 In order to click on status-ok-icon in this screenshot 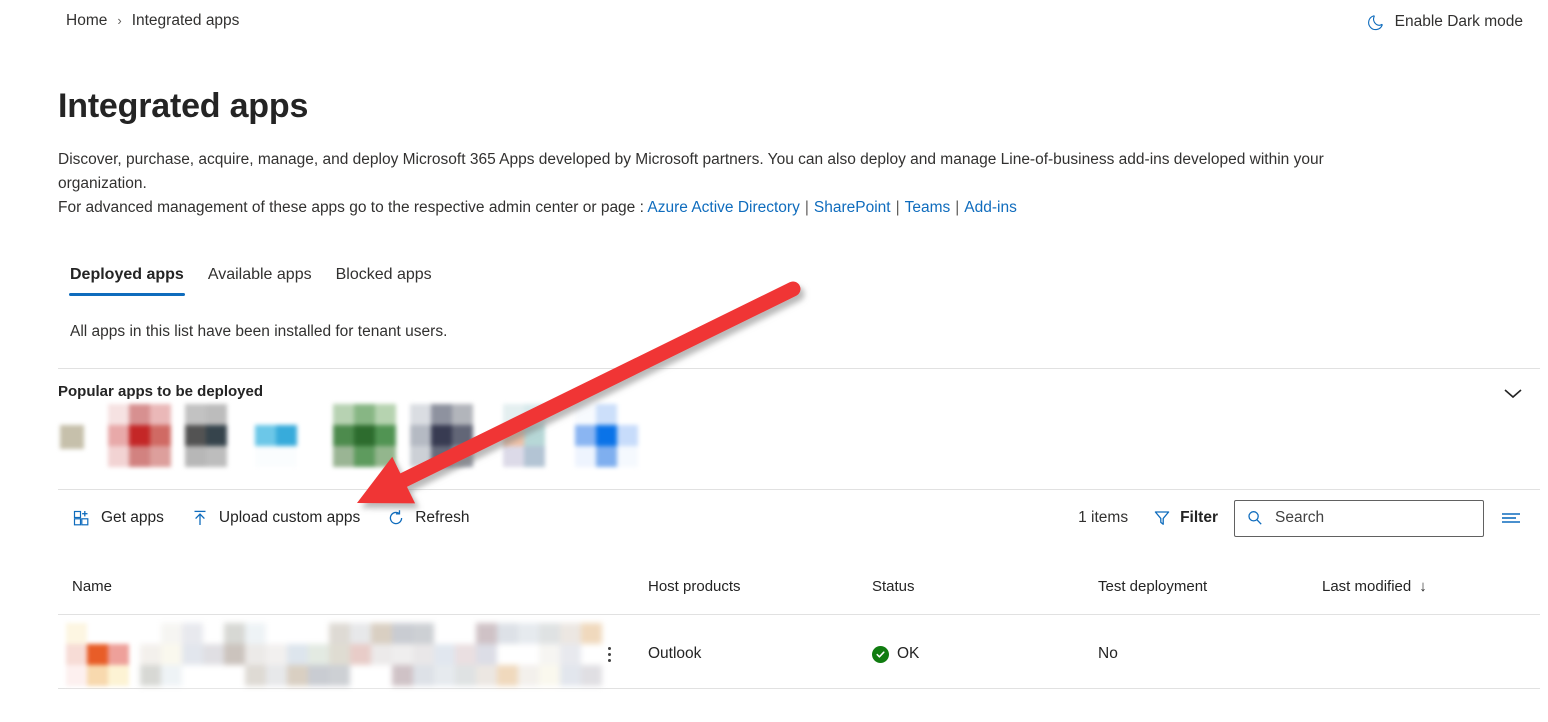, I will do `click(880, 654)`.